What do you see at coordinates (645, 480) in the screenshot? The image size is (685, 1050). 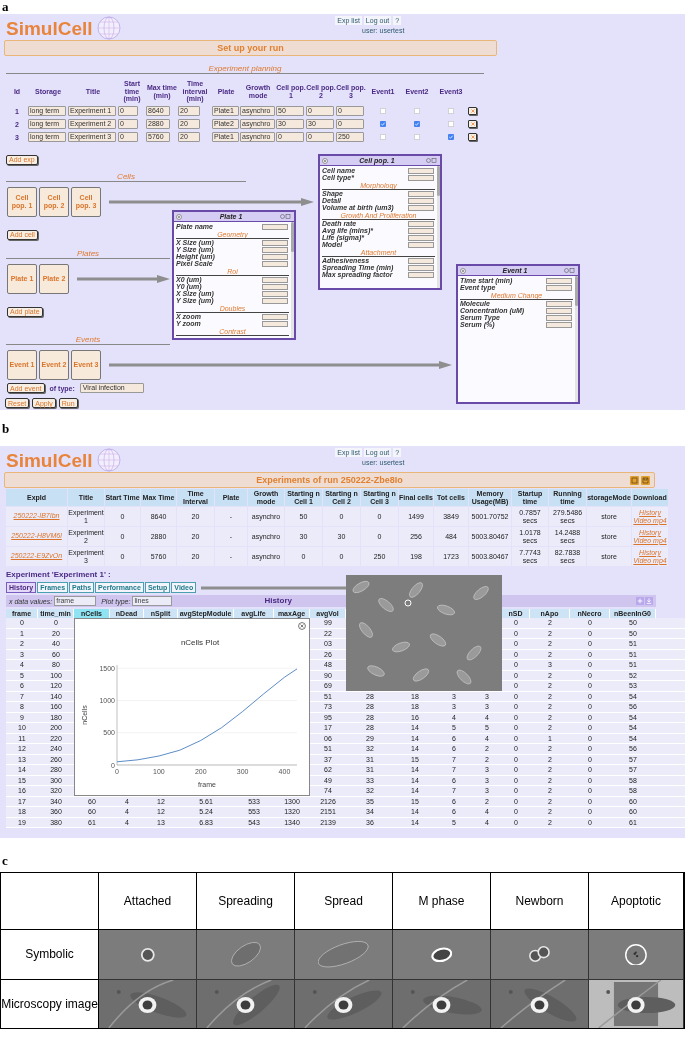 I see `save-icon` at bounding box center [645, 480].